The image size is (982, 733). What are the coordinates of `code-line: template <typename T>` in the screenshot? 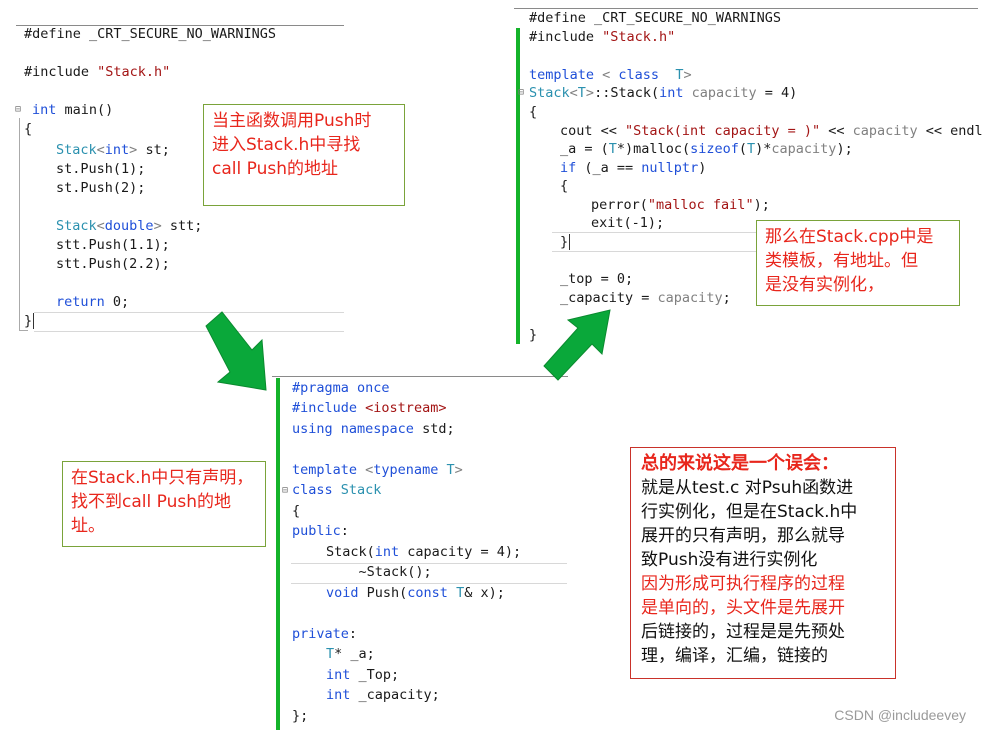 It's located at (377, 470).